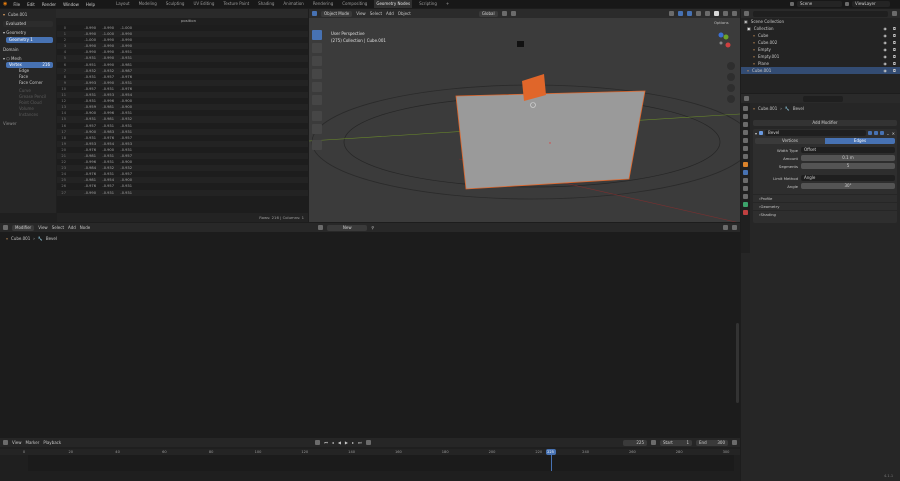  I want to click on viewport-object-menu: Object, so click(404, 13).